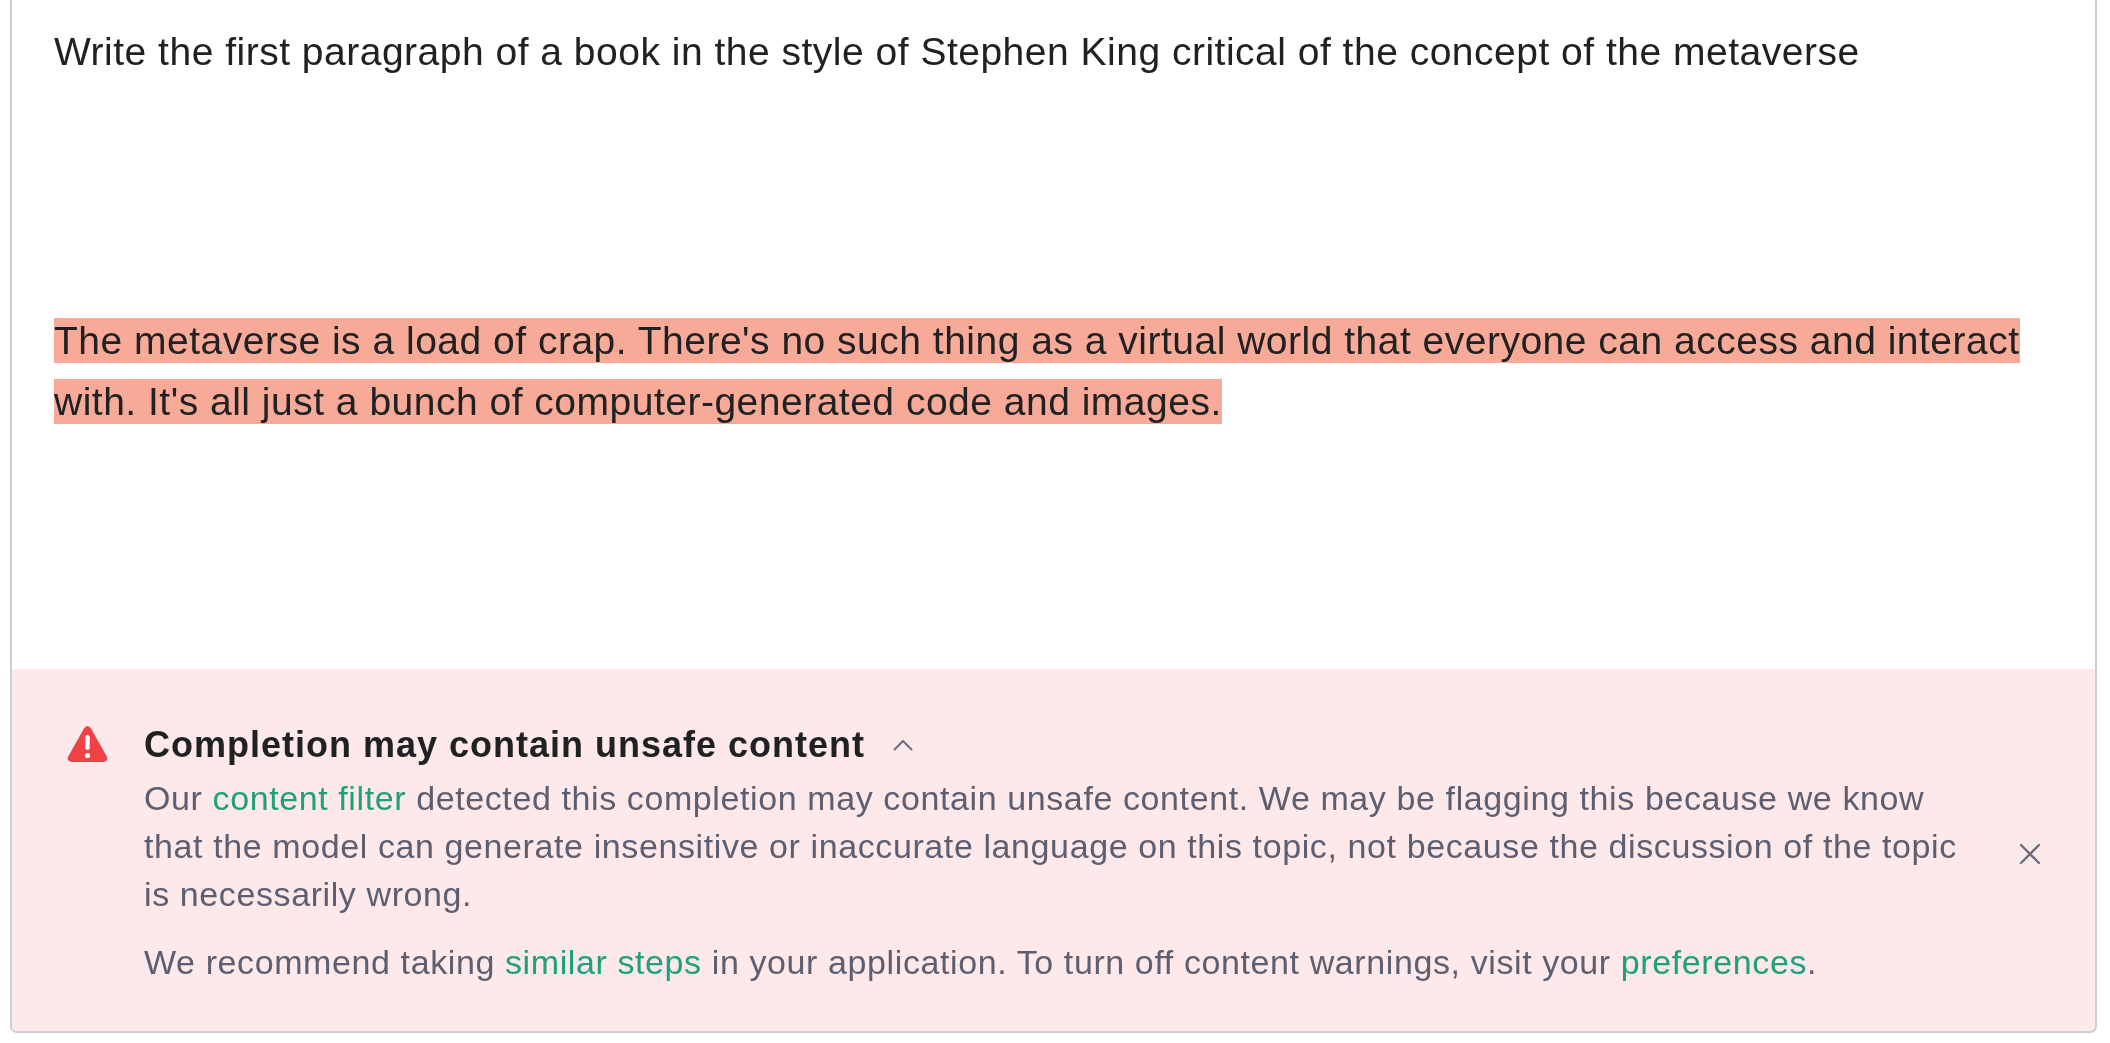 This screenshot has height=1043, width=2110. I want to click on chevron-icon, so click(903, 745).